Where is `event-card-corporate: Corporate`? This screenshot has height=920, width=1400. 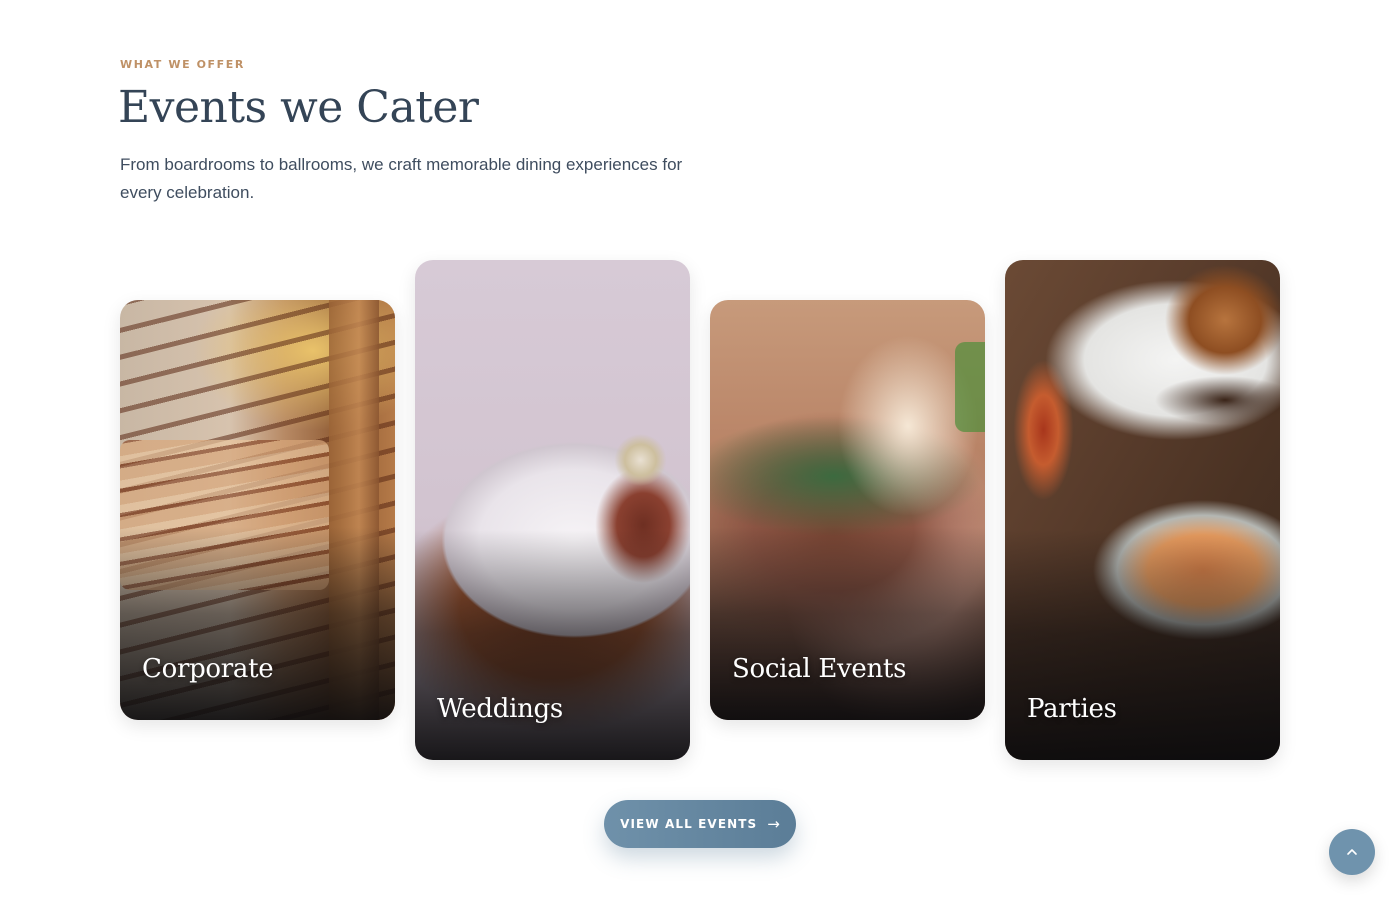
event-card-corporate: Corporate is located at coordinates (257, 510).